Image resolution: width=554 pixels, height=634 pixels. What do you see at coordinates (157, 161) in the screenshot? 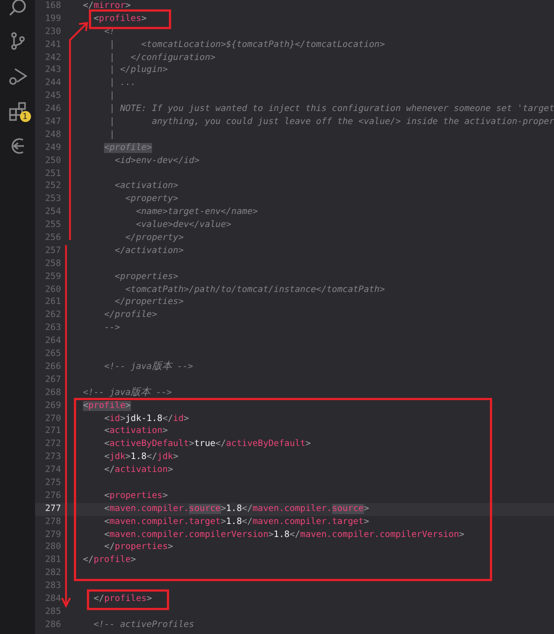
I see `code-line: <id>env-dev</id>` at bounding box center [157, 161].